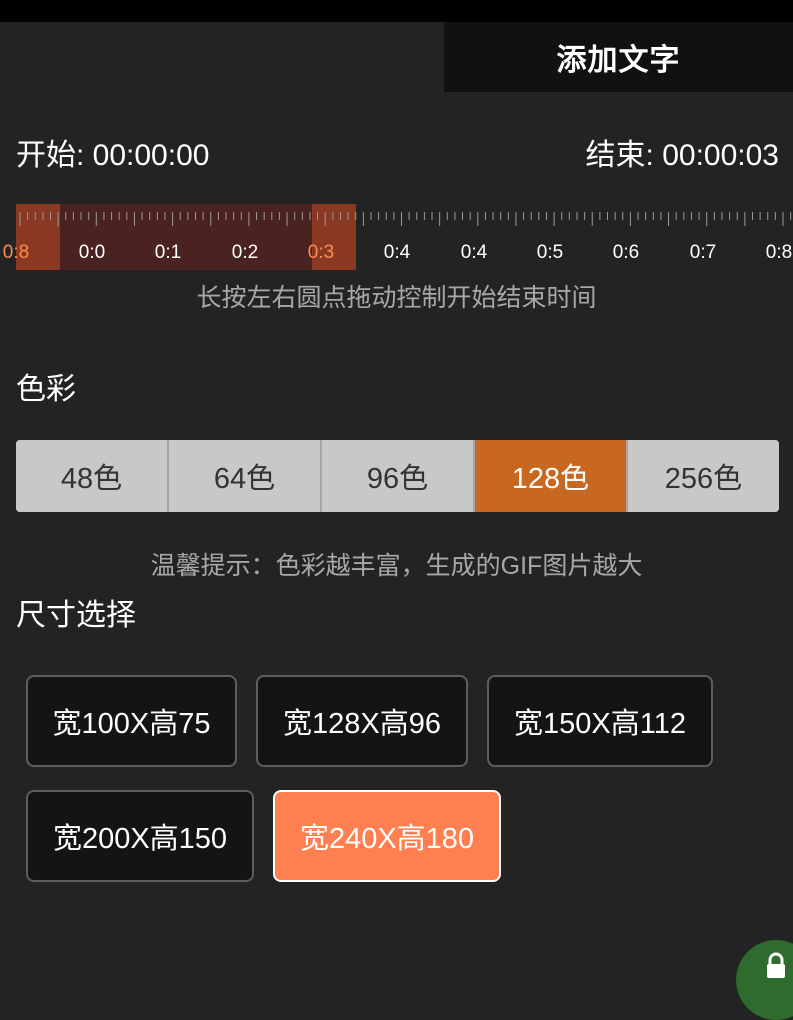 This screenshot has width=793, height=1020. Describe the element at coordinates (600, 721) in the screenshot. I see `size-option-150x112: 宽150X高112` at that location.